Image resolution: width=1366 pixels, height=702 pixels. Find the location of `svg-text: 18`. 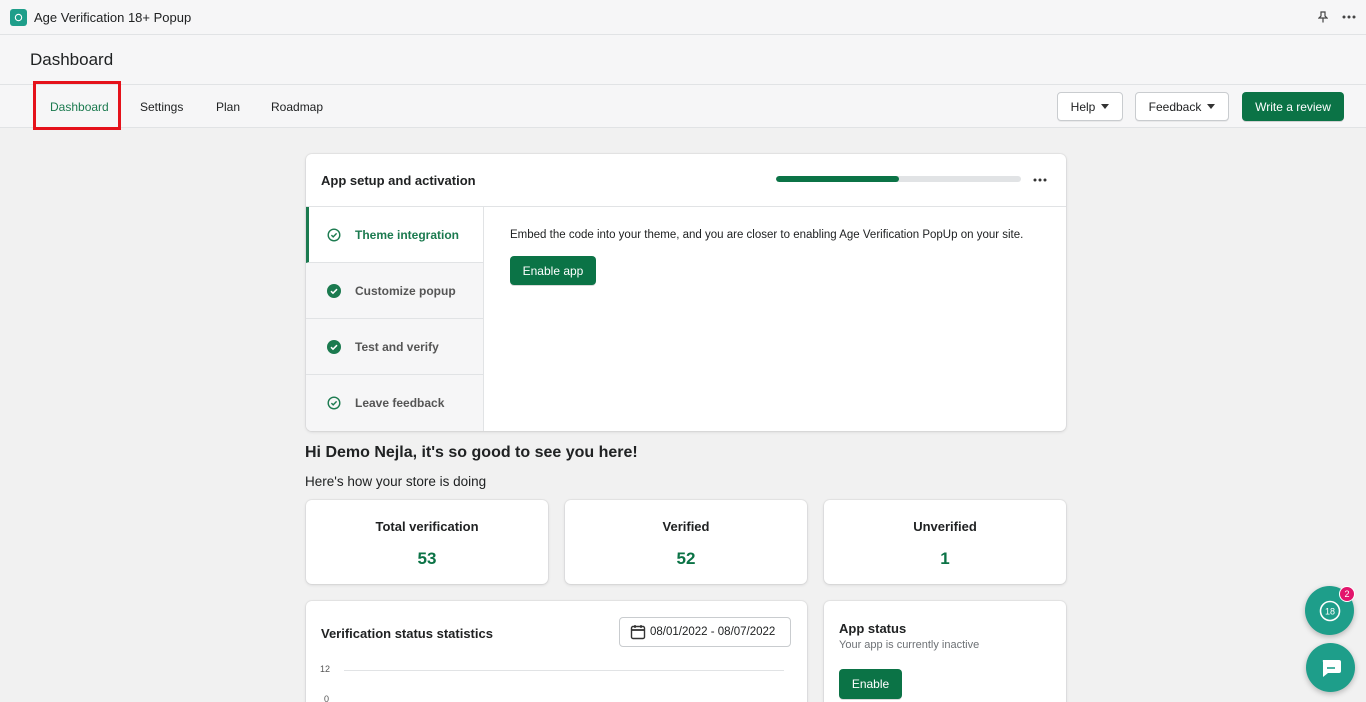

svg-text: 18 is located at coordinates (1329, 611).